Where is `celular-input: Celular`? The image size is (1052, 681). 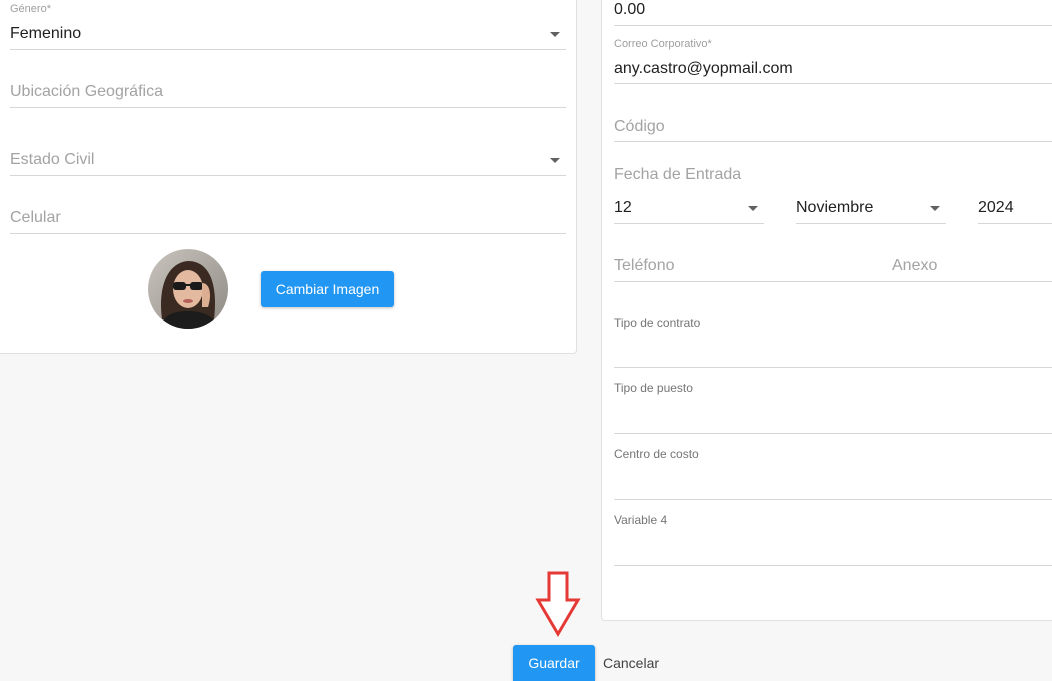 celular-input: Celular is located at coordinates (288, 215).